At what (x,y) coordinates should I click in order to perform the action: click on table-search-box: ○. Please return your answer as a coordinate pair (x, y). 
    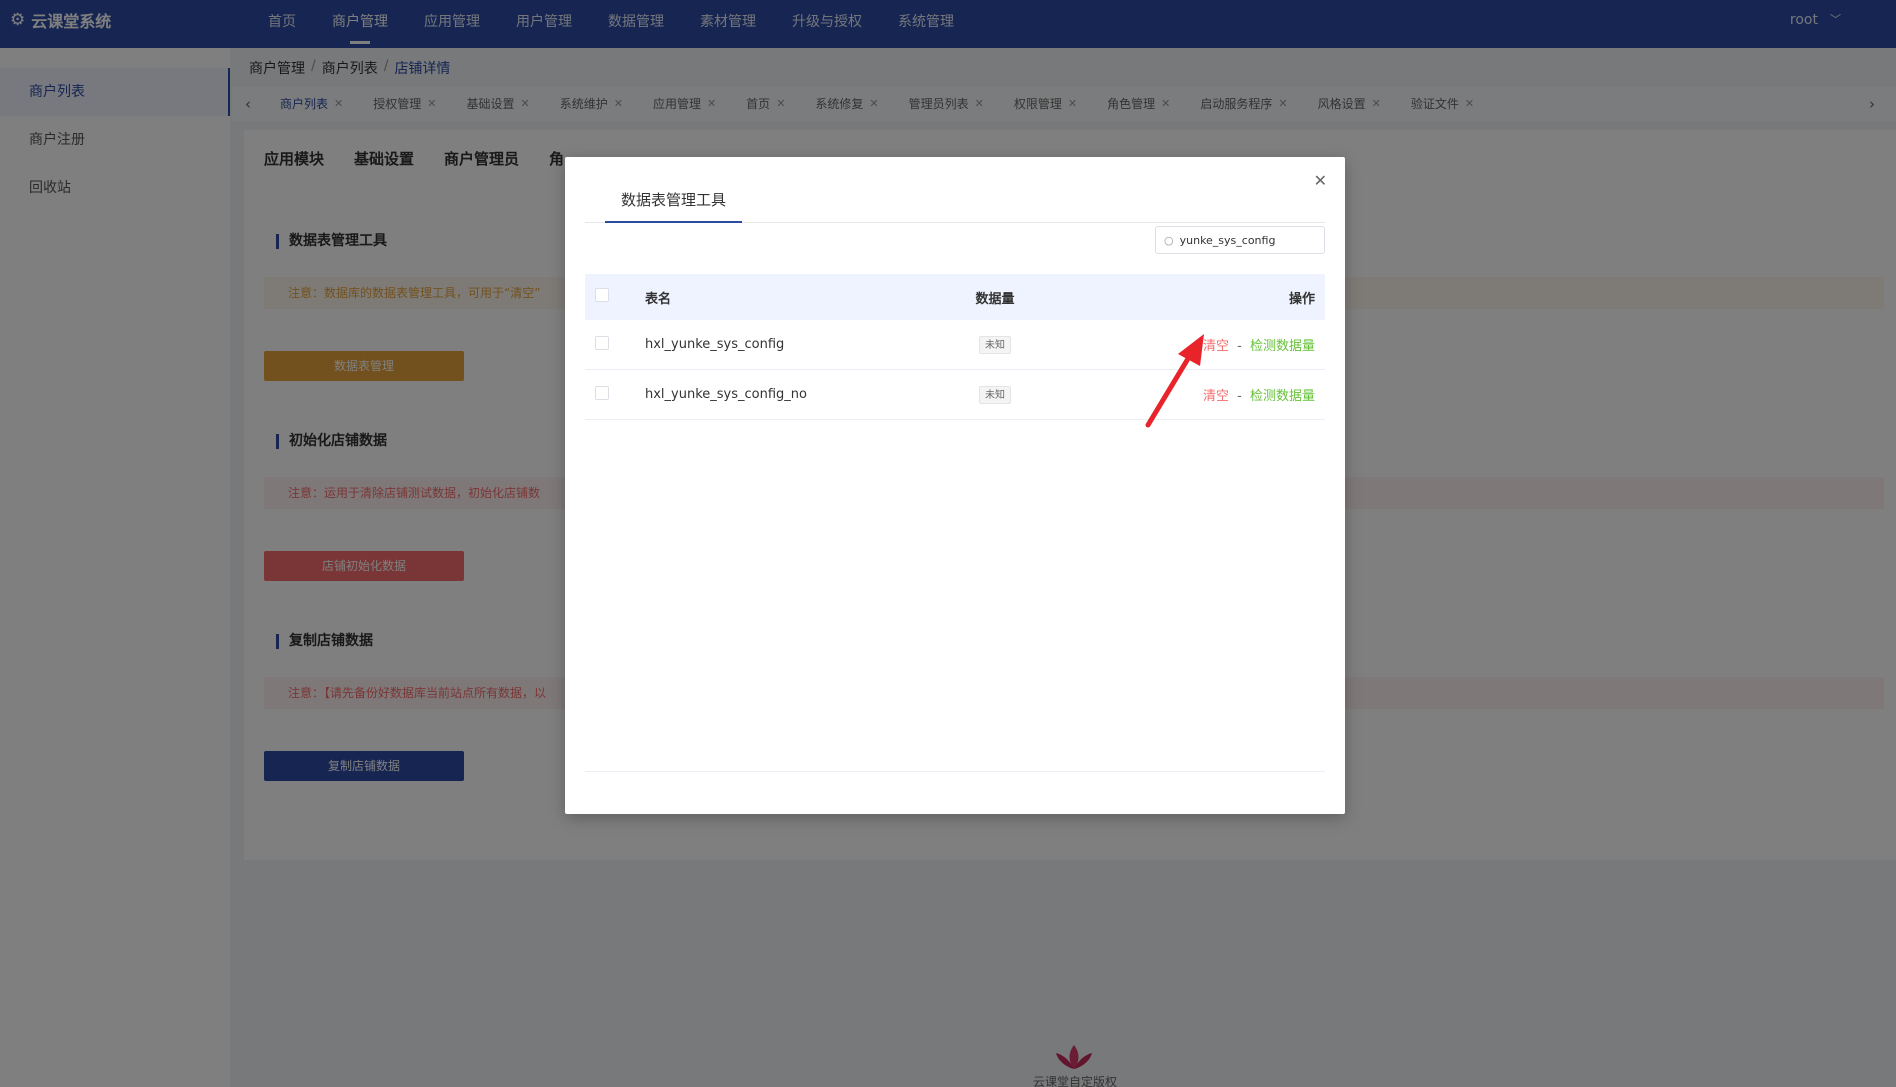
    Looking at the image, I should click on (1240, 240).